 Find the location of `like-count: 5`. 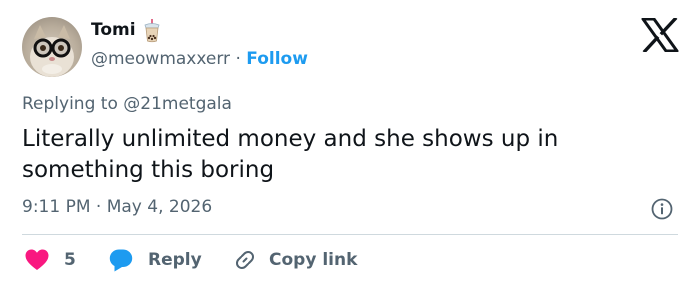

like-count: 5 is located at coordinates (70, 260).